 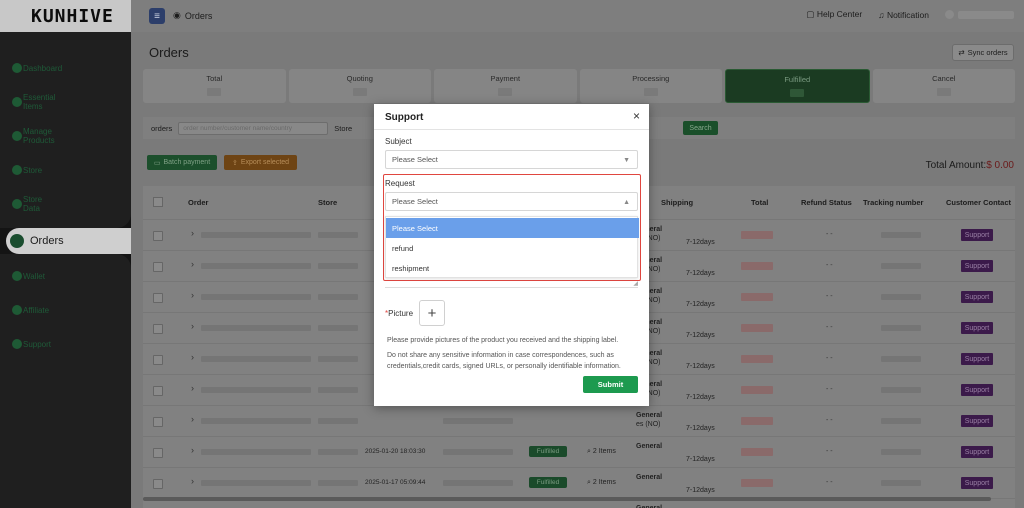 What do you see at coordinates (47, 241) in the screenshot?
I see `sidebar-item-label: Orders` at bounding box center [47, 241].